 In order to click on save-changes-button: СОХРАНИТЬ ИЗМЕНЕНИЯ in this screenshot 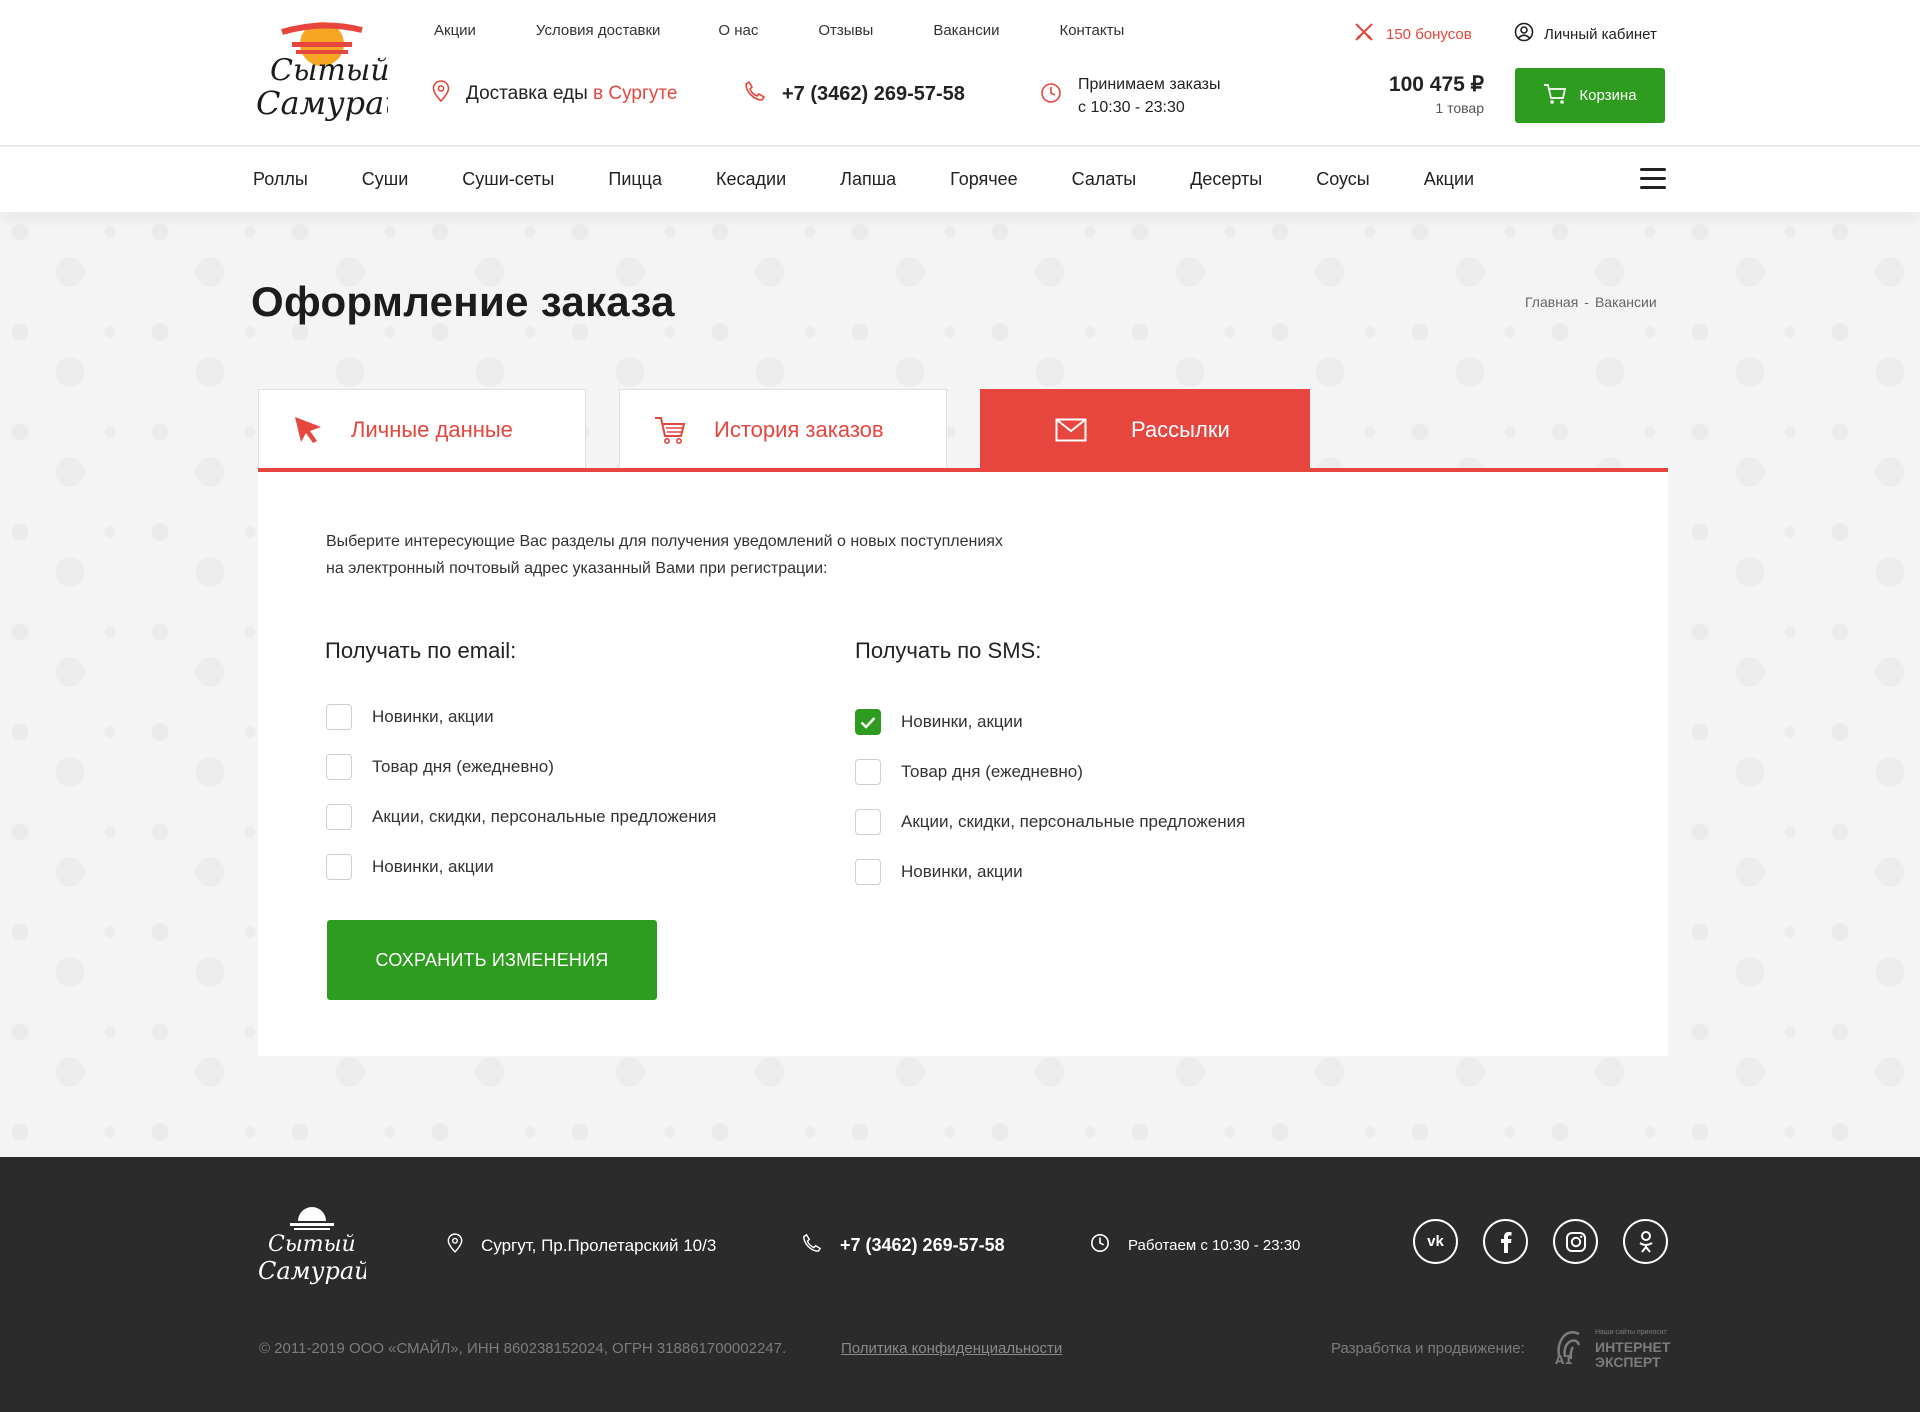, I will do `click(492, 960)`.